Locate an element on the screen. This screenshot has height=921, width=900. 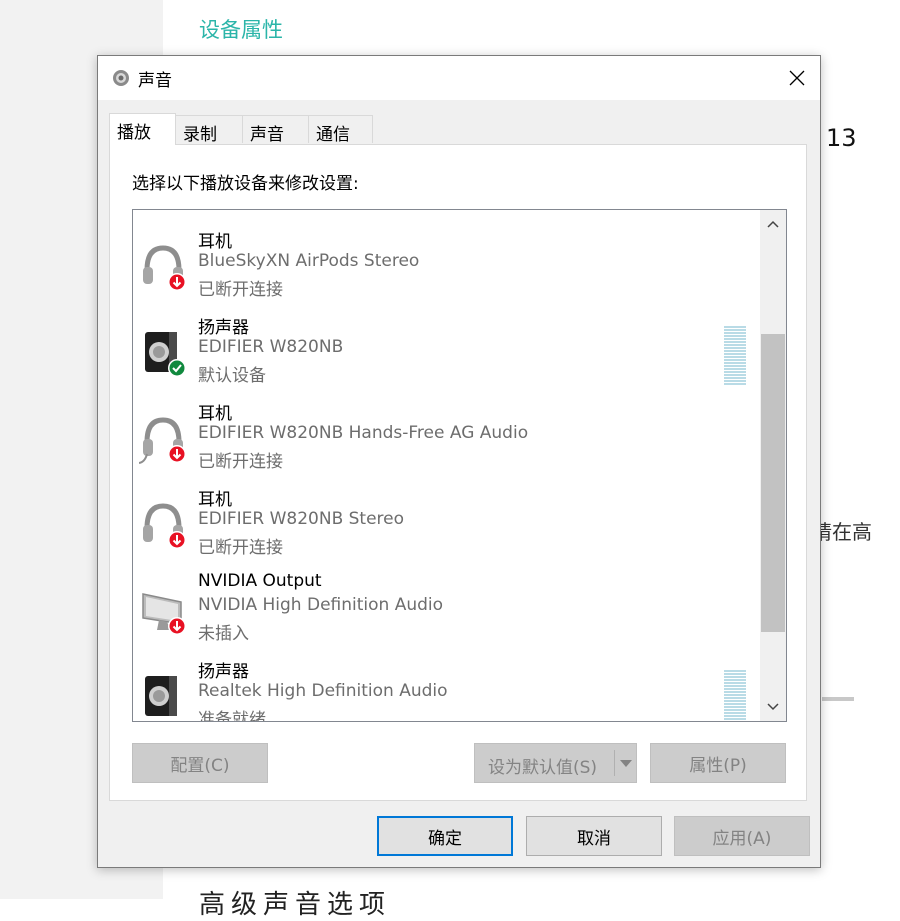
scroll-up-button is located at coordinates (773, 224).